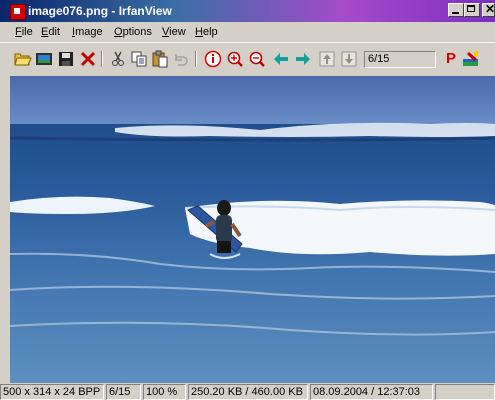  Describe the element at coordinates (88, 59) in the screenshot. I see `delete-icon` at that location.